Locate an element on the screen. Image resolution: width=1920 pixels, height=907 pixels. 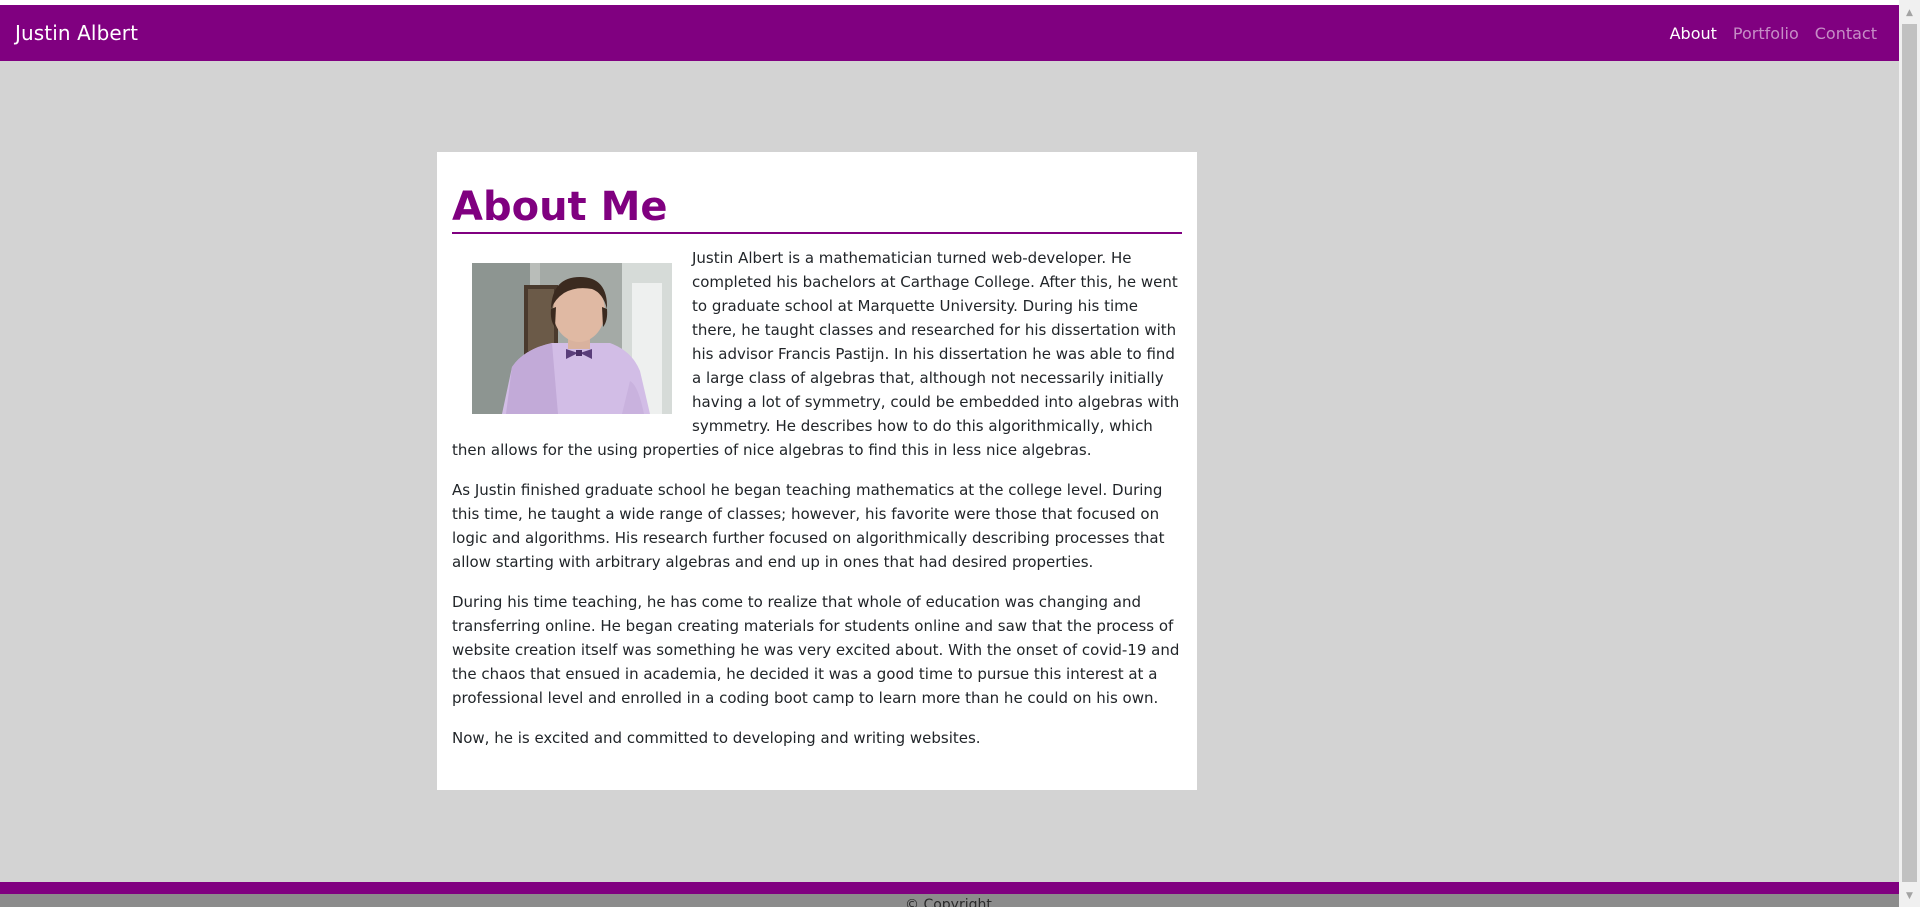
footer-copyright: © Copyright is located at coordinates (948, 902).